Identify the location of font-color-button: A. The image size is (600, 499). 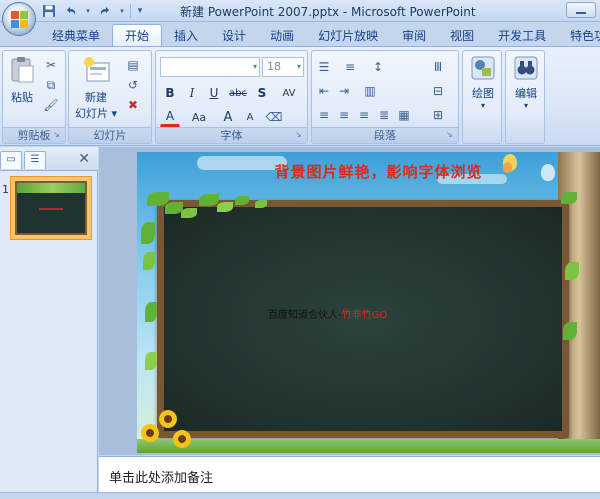
(170, 117).